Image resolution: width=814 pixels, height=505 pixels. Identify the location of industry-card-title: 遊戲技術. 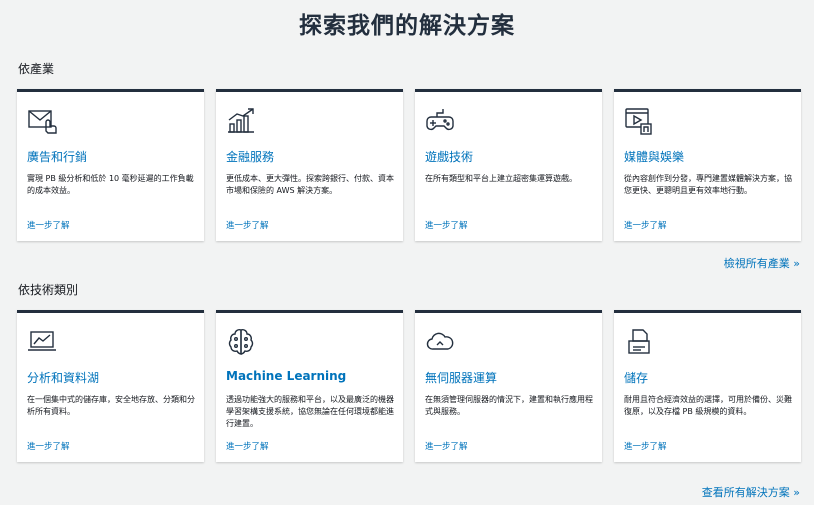
(449, 156).